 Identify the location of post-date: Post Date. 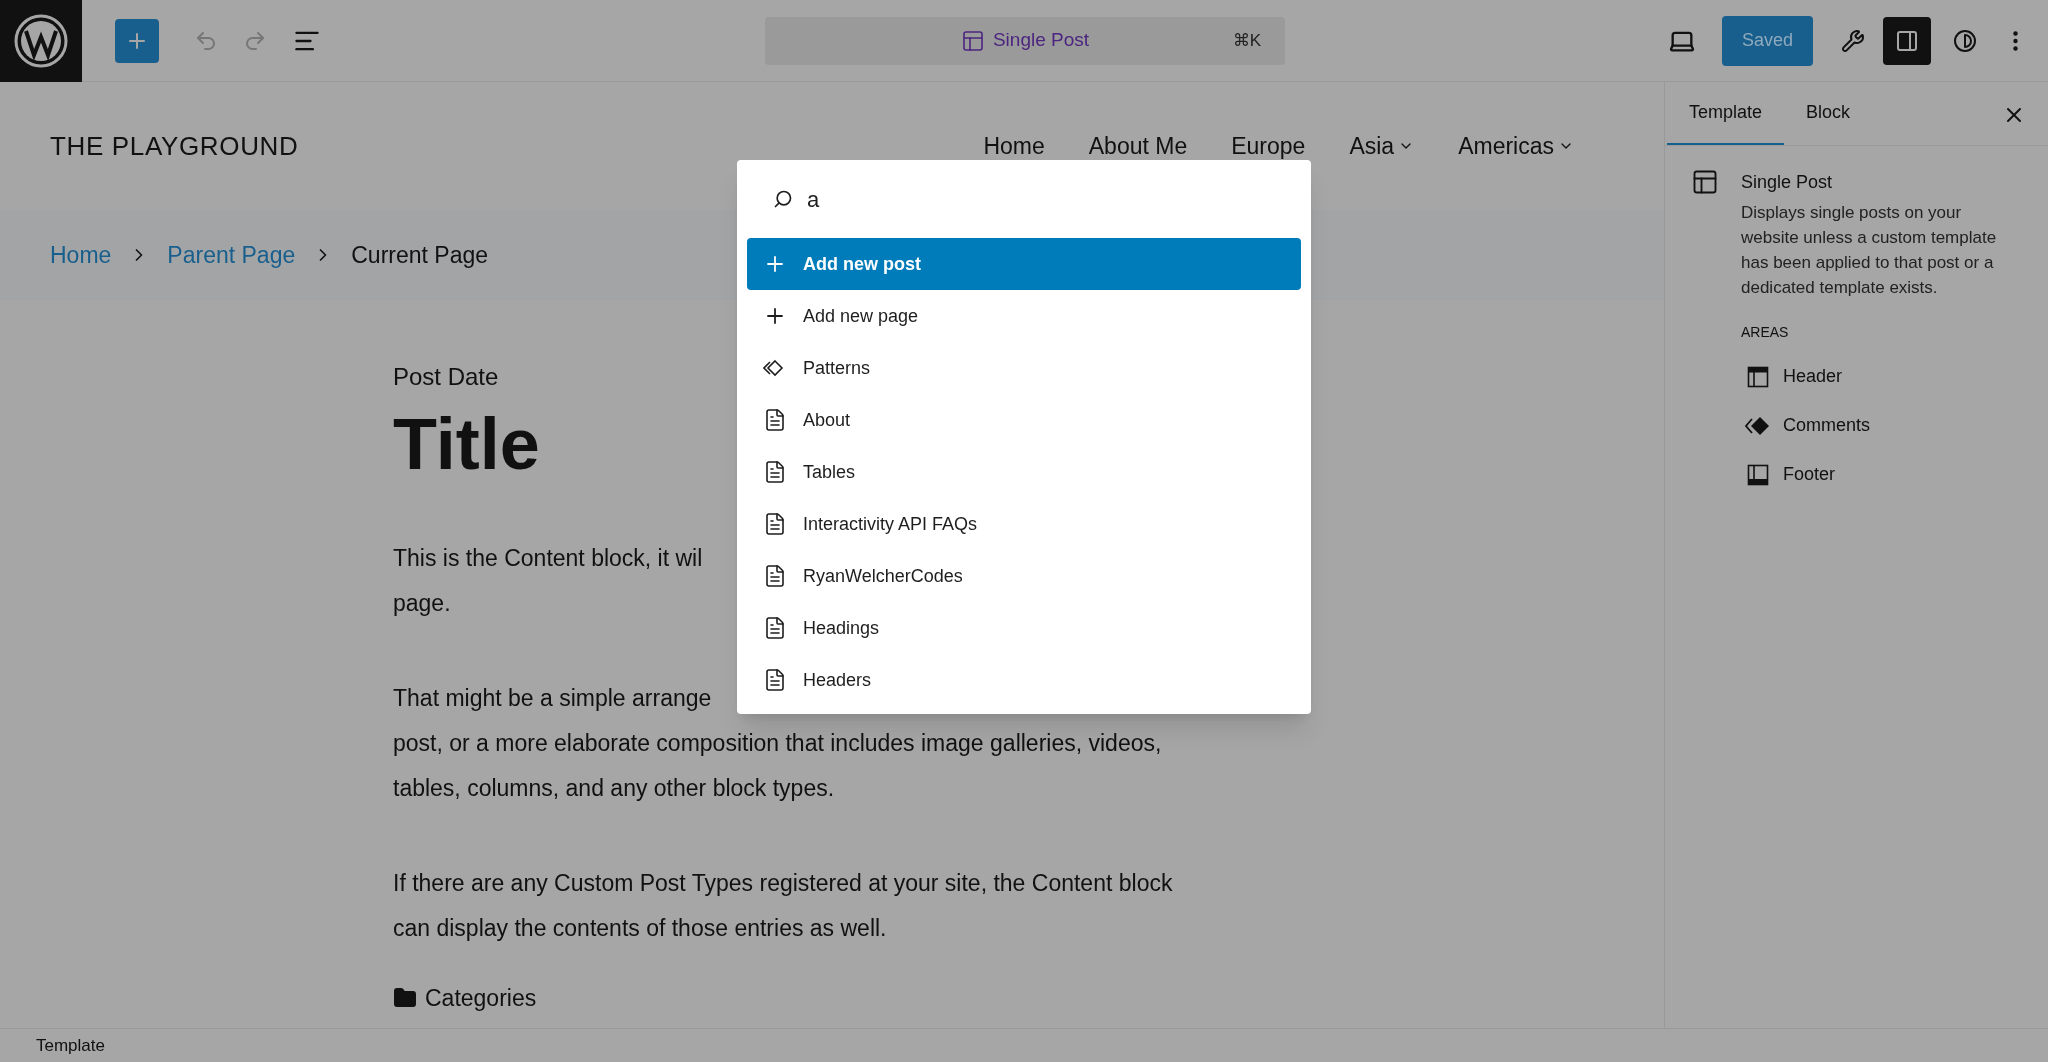
(446, 377).